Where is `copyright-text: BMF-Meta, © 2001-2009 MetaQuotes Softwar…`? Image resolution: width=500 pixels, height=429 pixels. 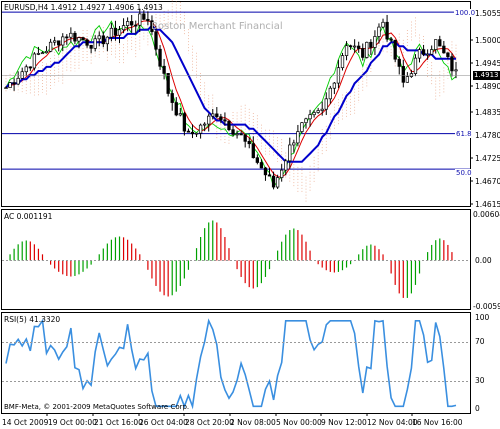 copyright-text: BMF-Meta, © 2001-2009 MetaQuotes Softwar… is located at coordinates (97, 407).